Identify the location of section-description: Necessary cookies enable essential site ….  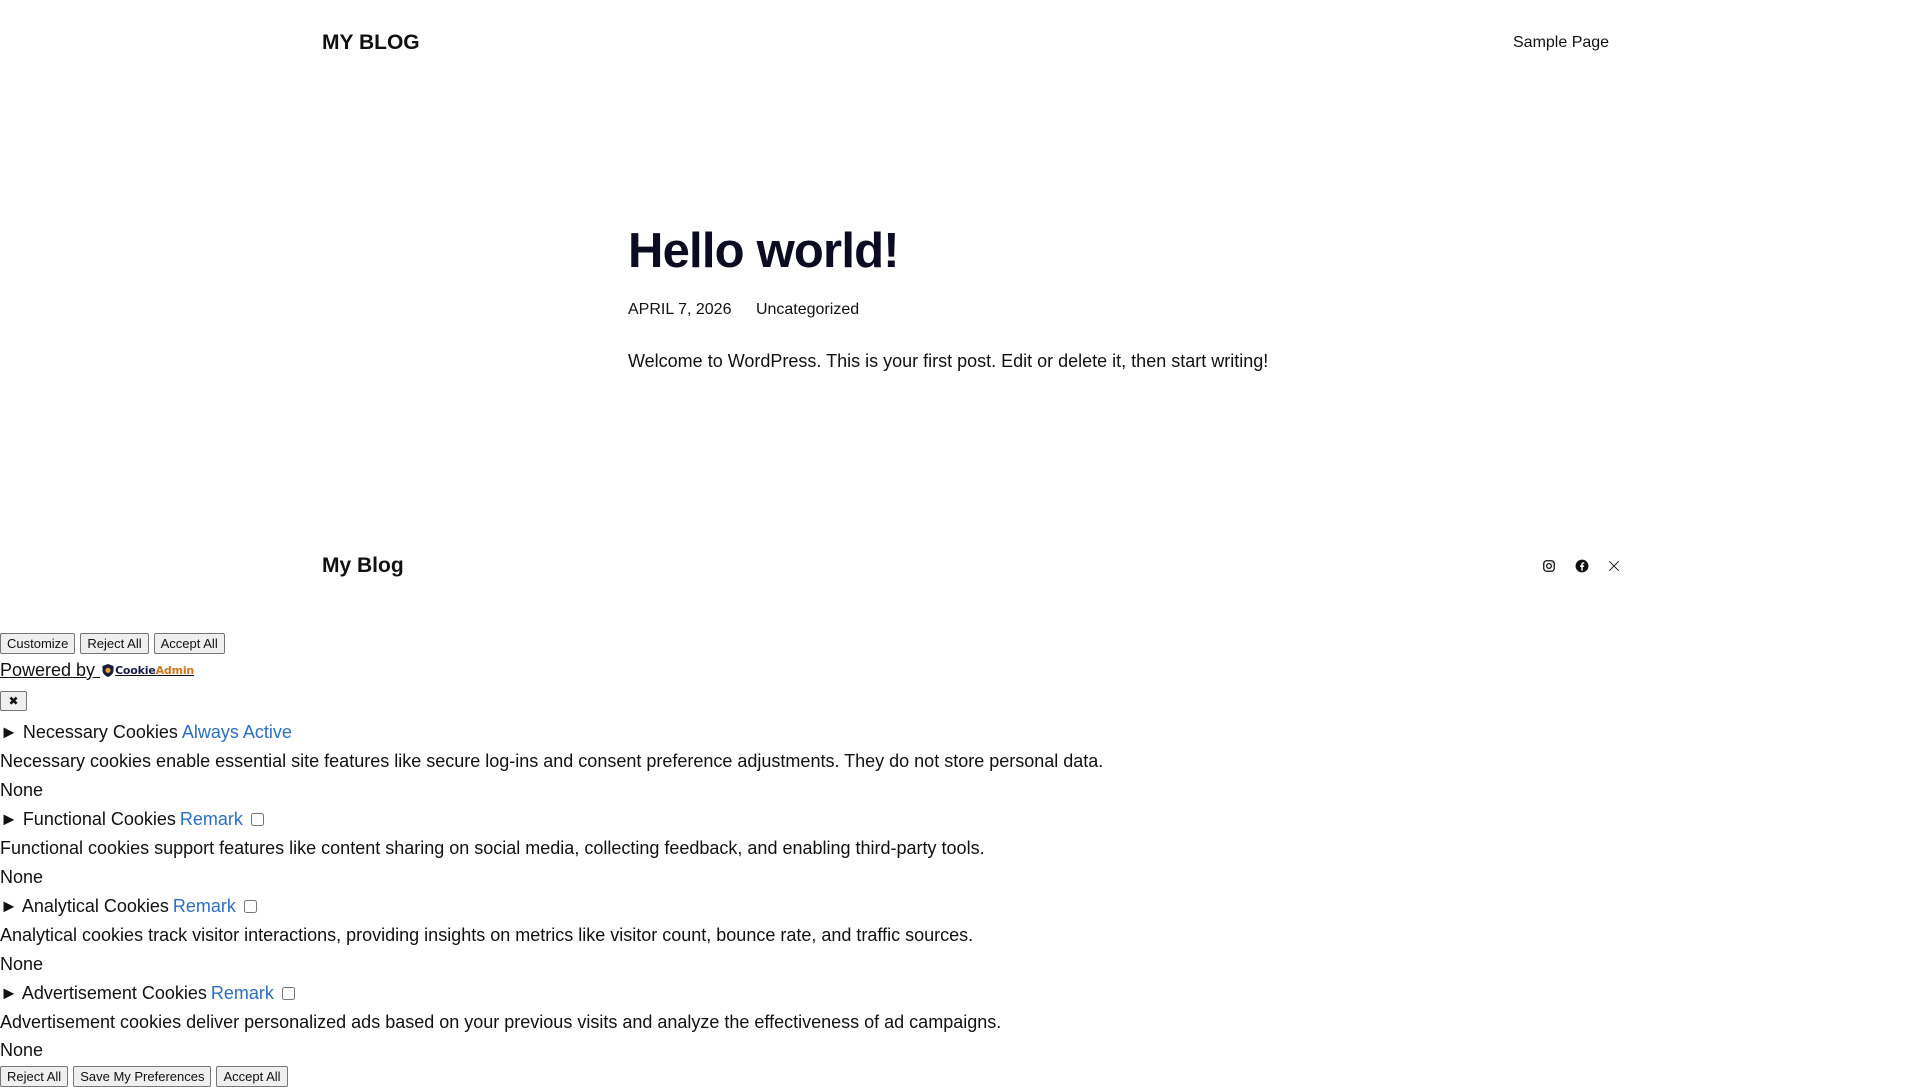
(552, 761).